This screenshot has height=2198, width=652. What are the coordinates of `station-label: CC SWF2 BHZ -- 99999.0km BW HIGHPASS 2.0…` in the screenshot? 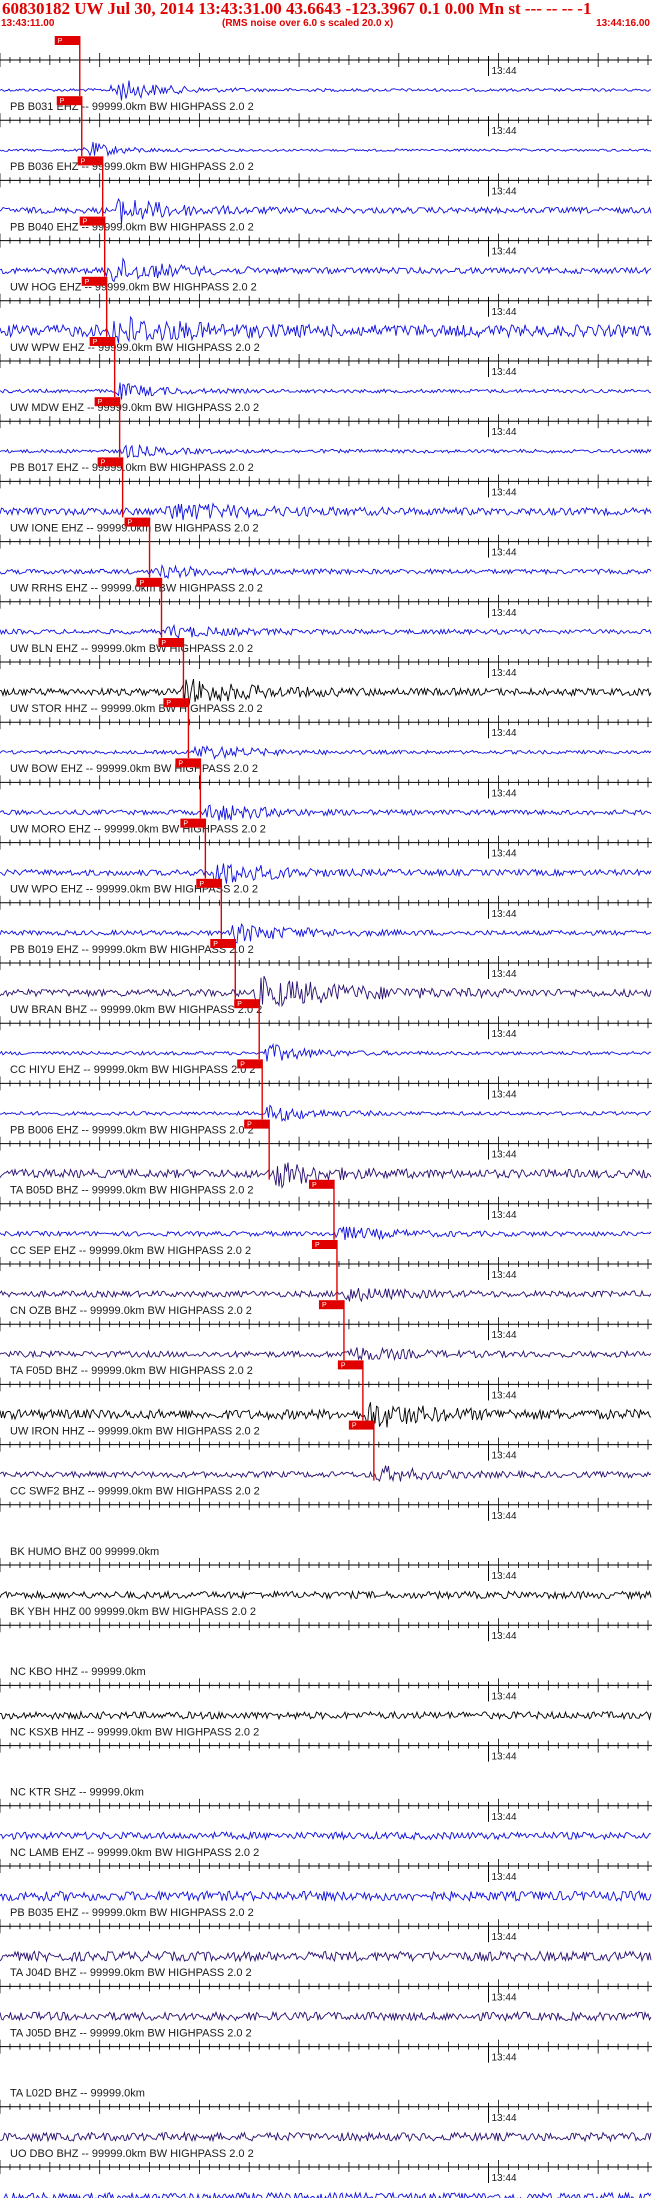 It's located at (135, 1492).